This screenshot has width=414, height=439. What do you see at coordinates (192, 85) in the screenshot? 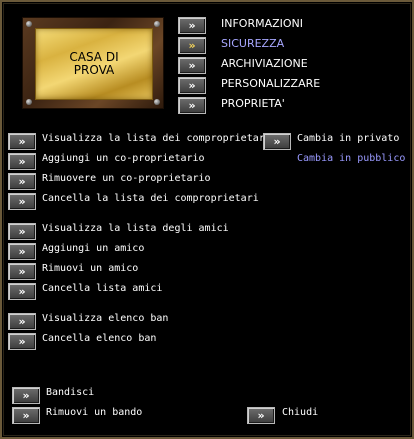
I see `tab-personalizzare-button` at bounding box center [192, 85].